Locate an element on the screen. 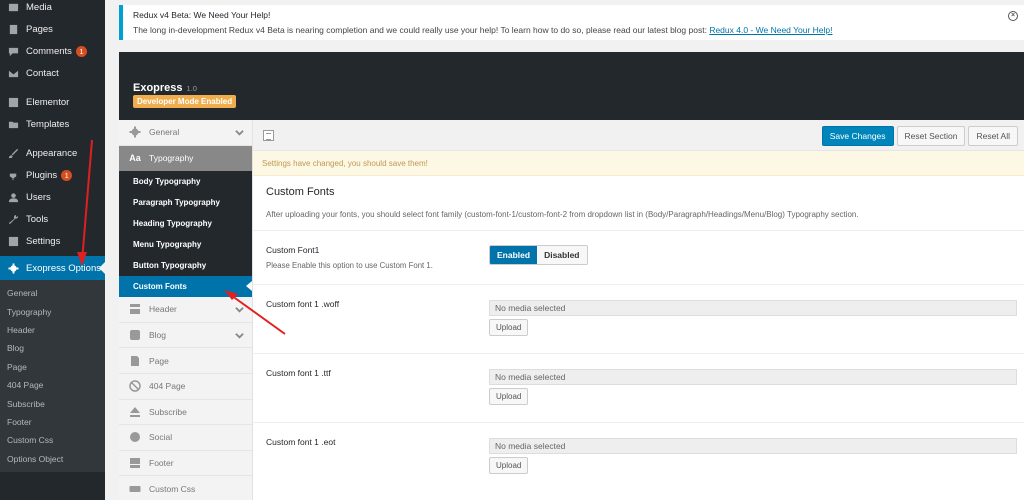  menu-tools-label: Tools is located at coordinates (37, 219).